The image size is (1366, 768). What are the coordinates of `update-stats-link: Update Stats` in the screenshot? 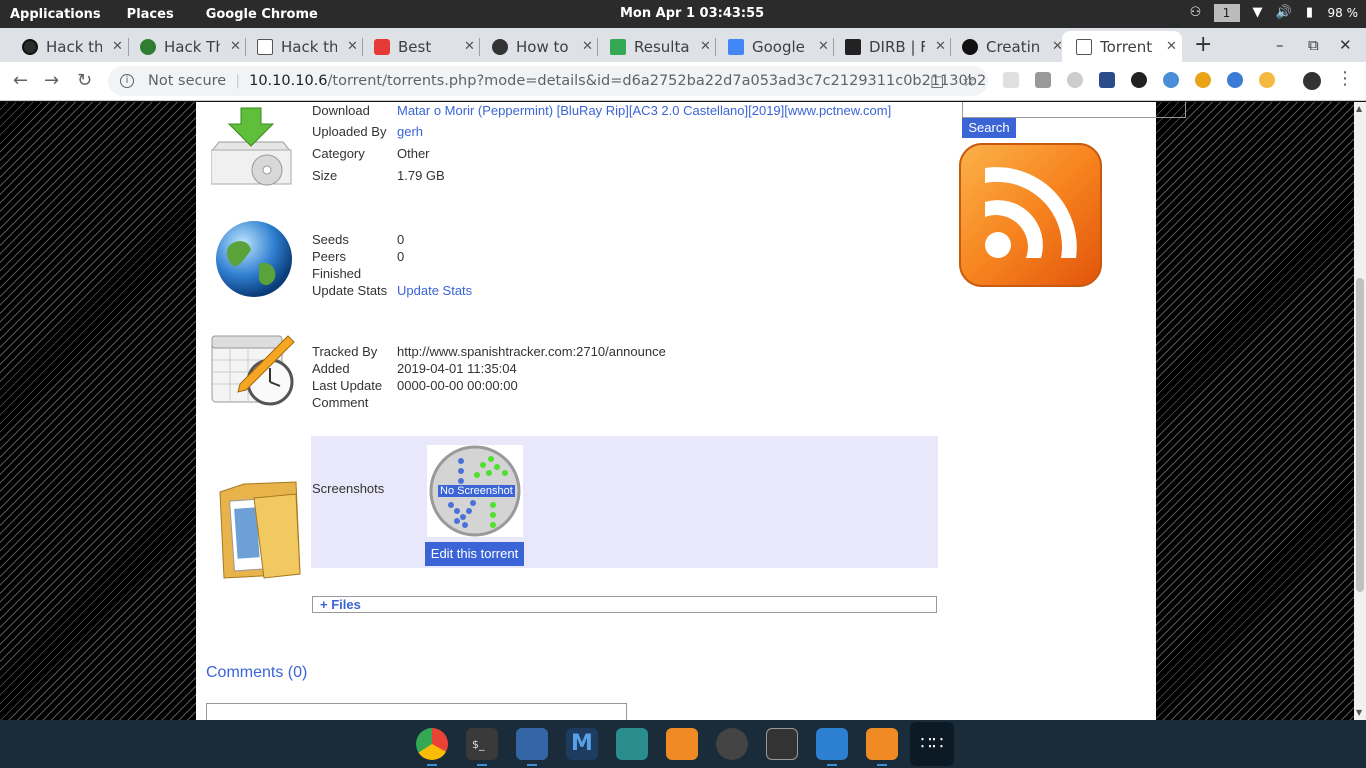 It's located at (434, 290).